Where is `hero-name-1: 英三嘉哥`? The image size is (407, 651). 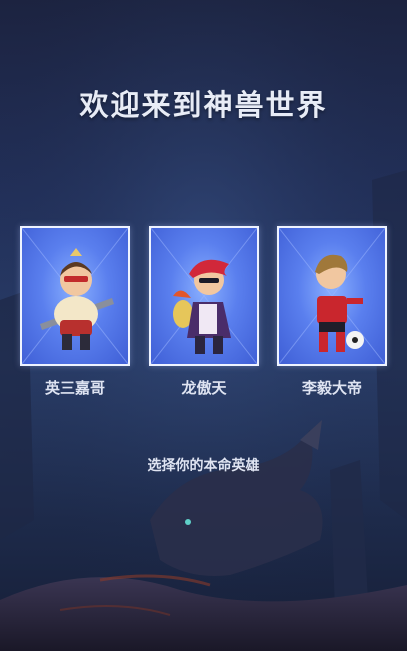 hero-name-1: 英三嘉哥 is located at coordinates (74, 388).